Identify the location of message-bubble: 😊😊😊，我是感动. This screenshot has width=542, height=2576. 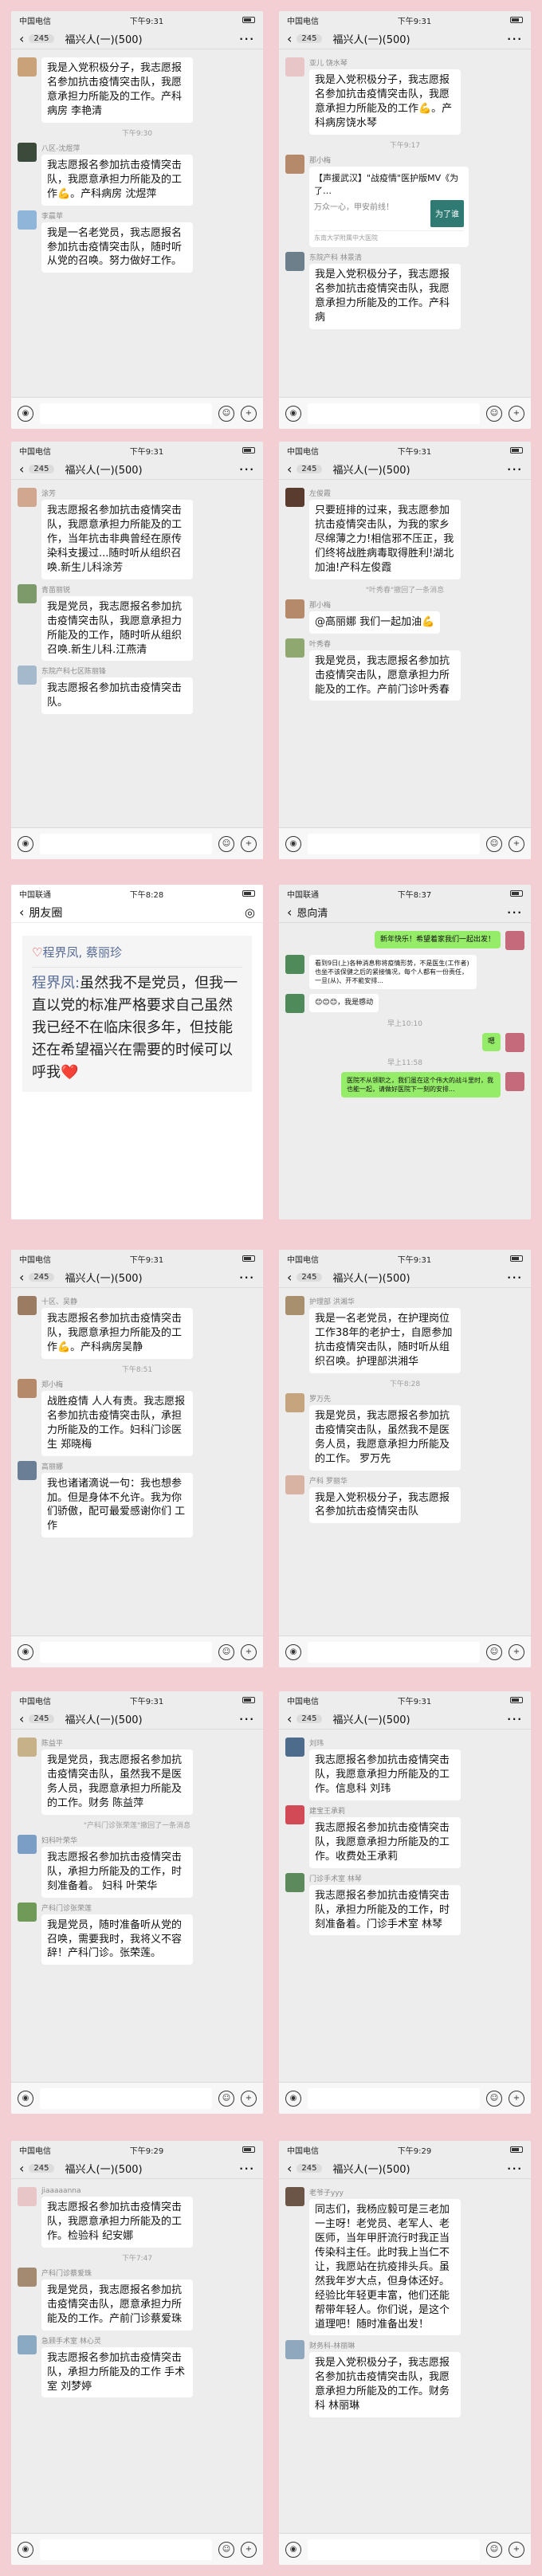
(344, 1003).